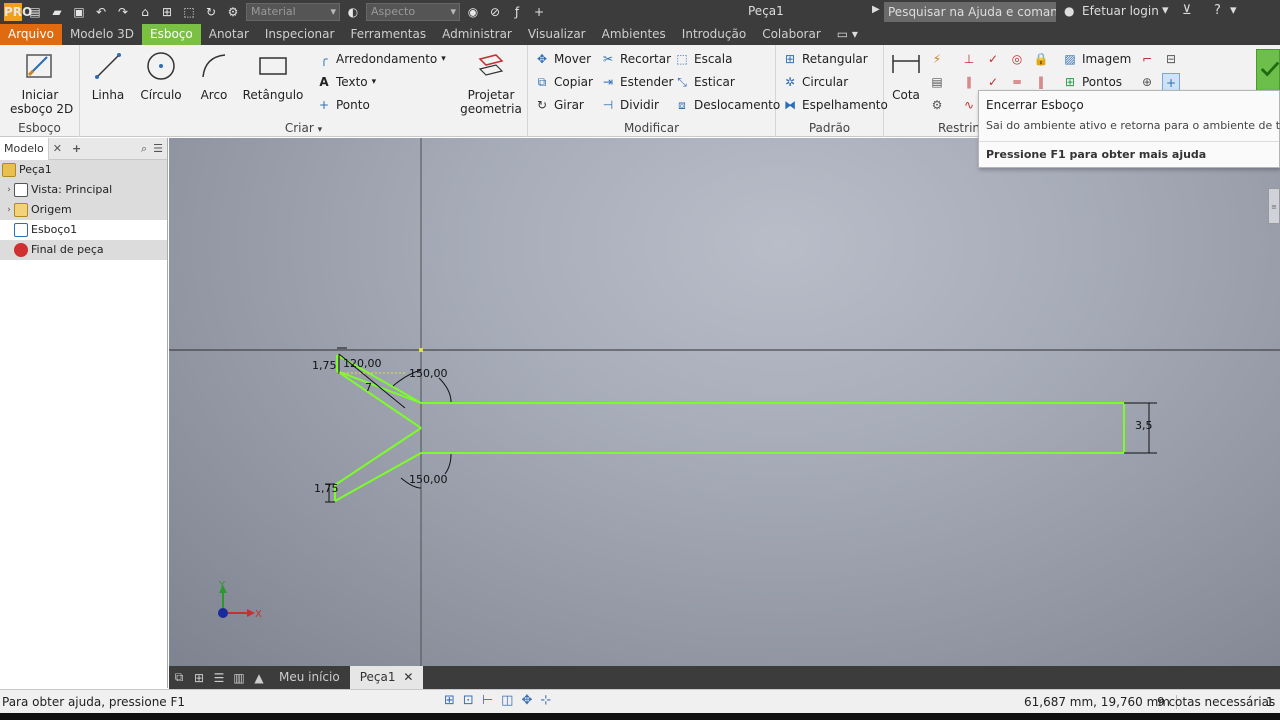 Image resolution: width=1280 pixels, height=720 pixels. What do you see at coordinates (1171, 59) in the screenshot?
I see `import-icon: ⊟` at bounding box center [1171, 59].